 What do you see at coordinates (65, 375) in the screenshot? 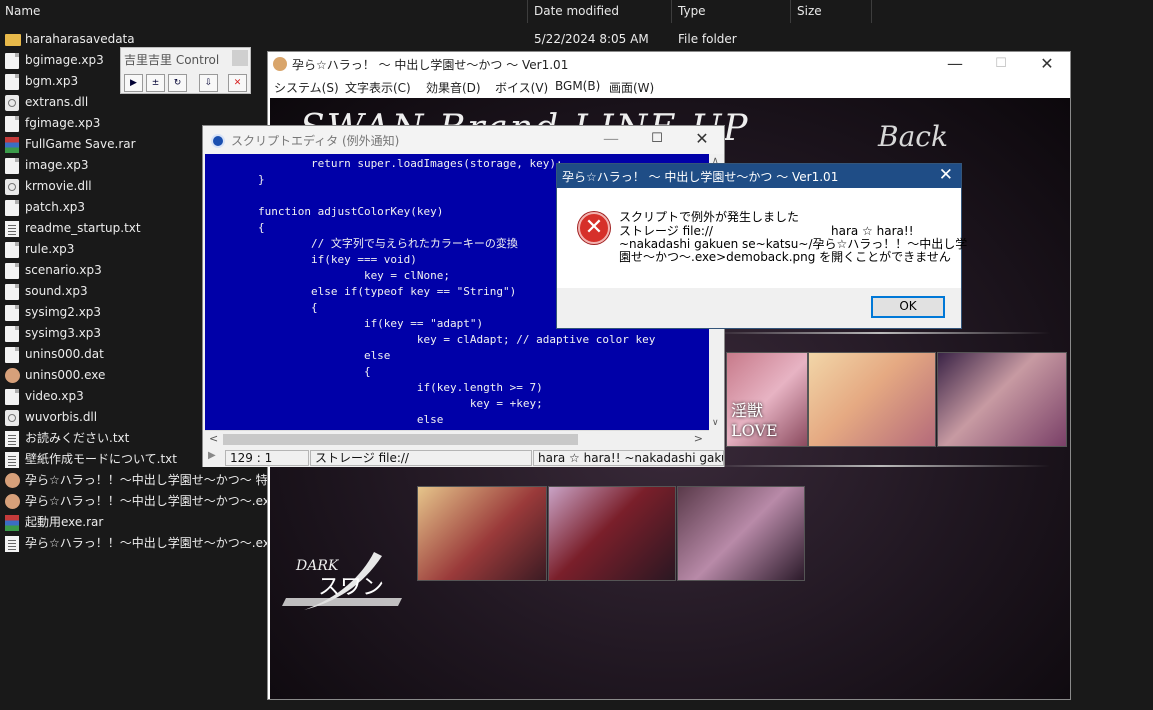
I see `file-name: unins000.exe` at bounding box center [65, 375].